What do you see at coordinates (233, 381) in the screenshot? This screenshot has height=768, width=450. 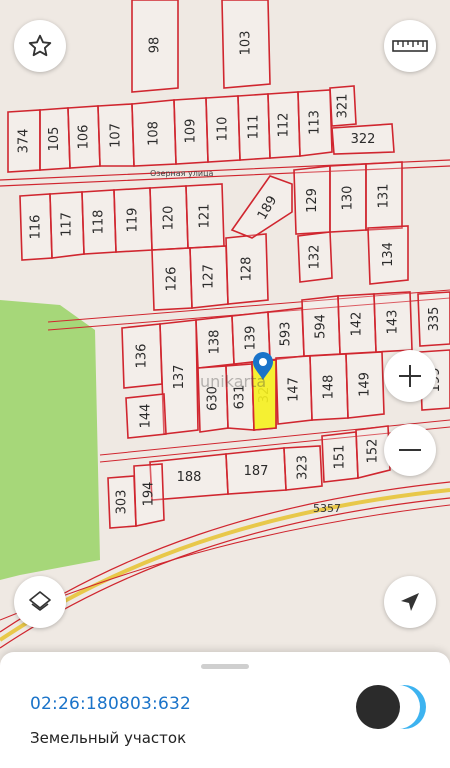 I see `watermark: unikarta` at bounding box center [233, 381].